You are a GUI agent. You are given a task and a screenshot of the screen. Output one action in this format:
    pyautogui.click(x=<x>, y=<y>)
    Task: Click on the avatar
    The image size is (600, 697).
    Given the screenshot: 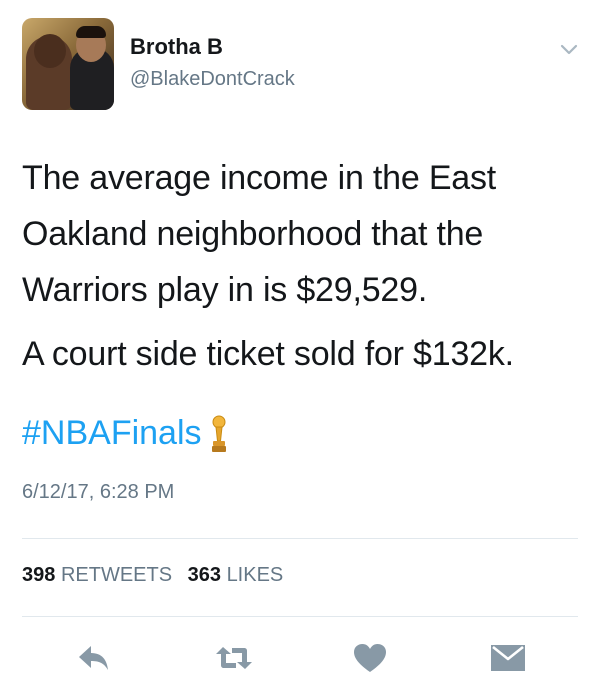 What is the action you would take?
    pyautogui.click(x=68, y=64)
    